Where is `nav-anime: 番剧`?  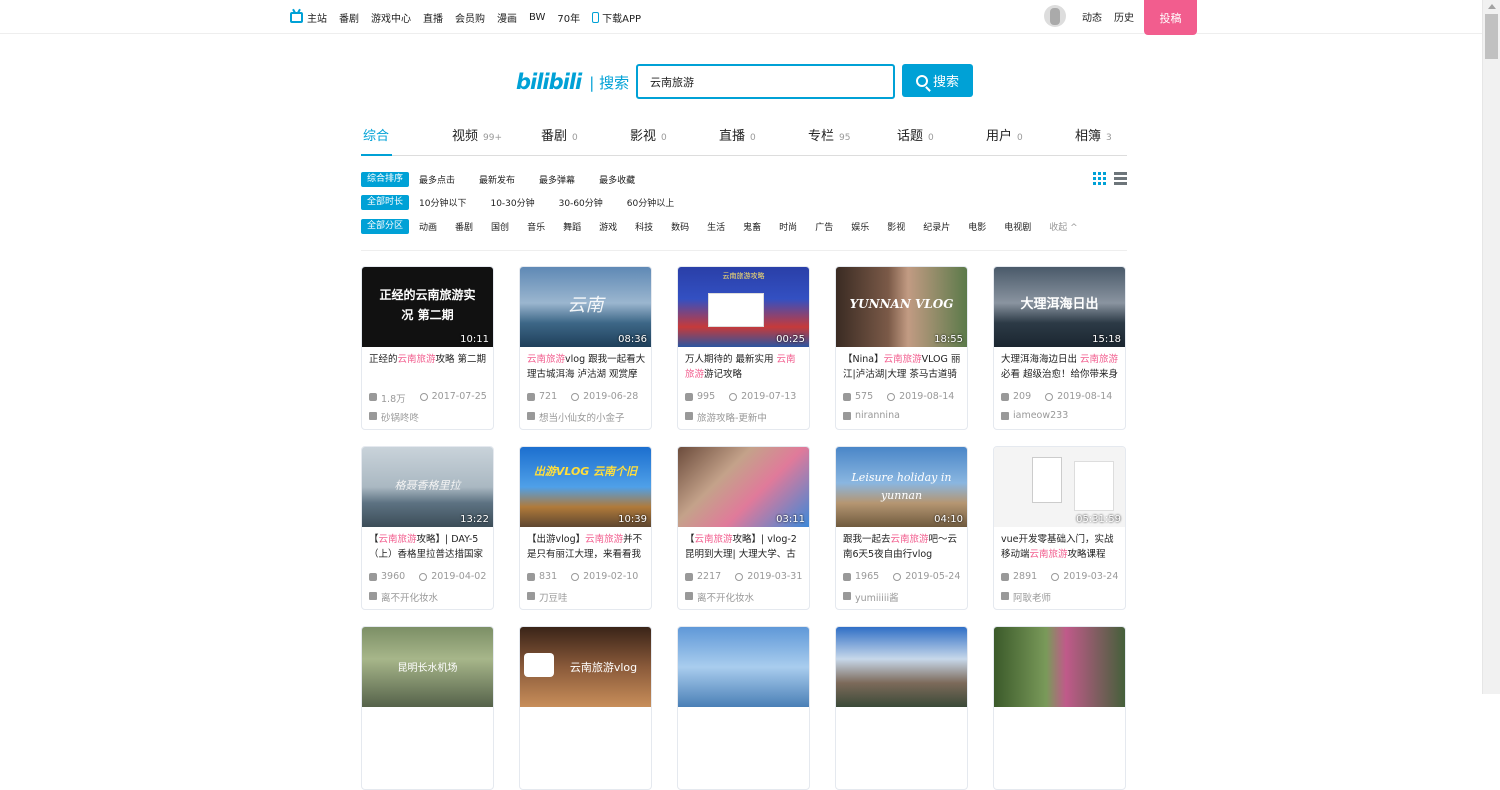 nav-anime: 番剧 is located at coordinates (349, 17).